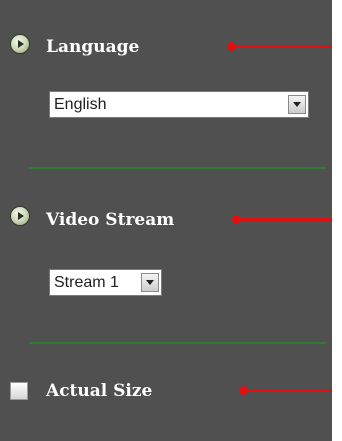 The width and height of the screenshot is (342, 441). I want to click on video-stream-select: Stream 1, so click(105, 282).